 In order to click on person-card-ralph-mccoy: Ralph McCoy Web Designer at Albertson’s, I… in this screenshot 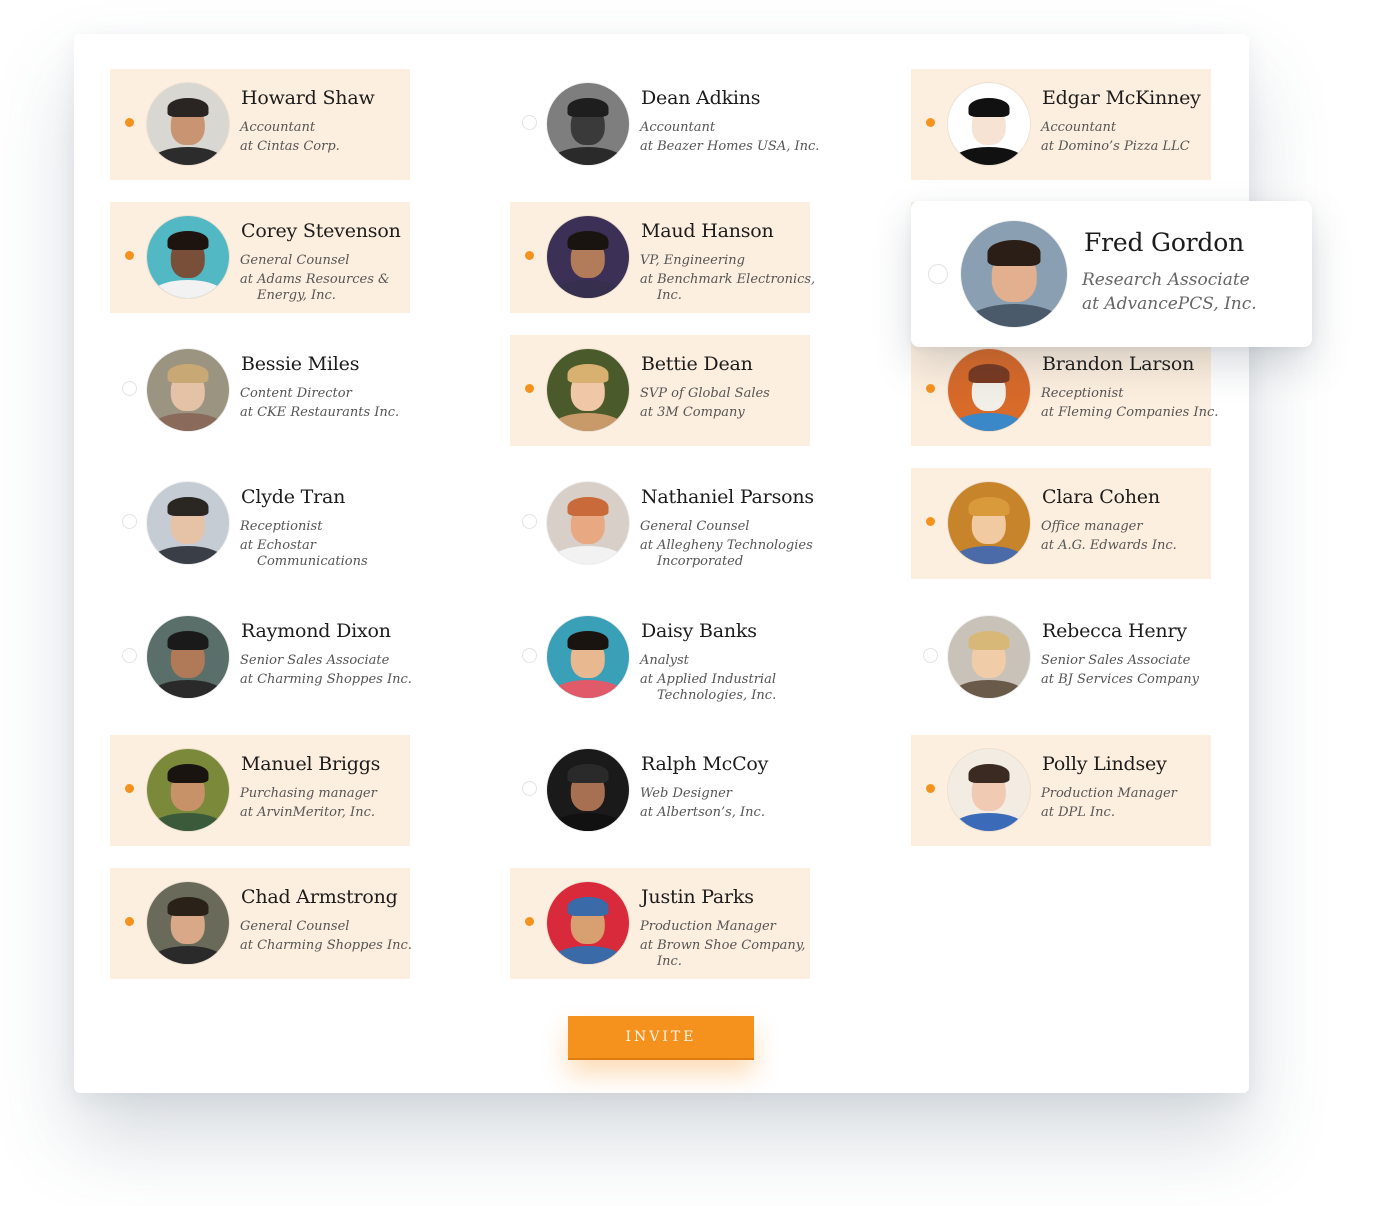, I will do `click(660, 790)`.